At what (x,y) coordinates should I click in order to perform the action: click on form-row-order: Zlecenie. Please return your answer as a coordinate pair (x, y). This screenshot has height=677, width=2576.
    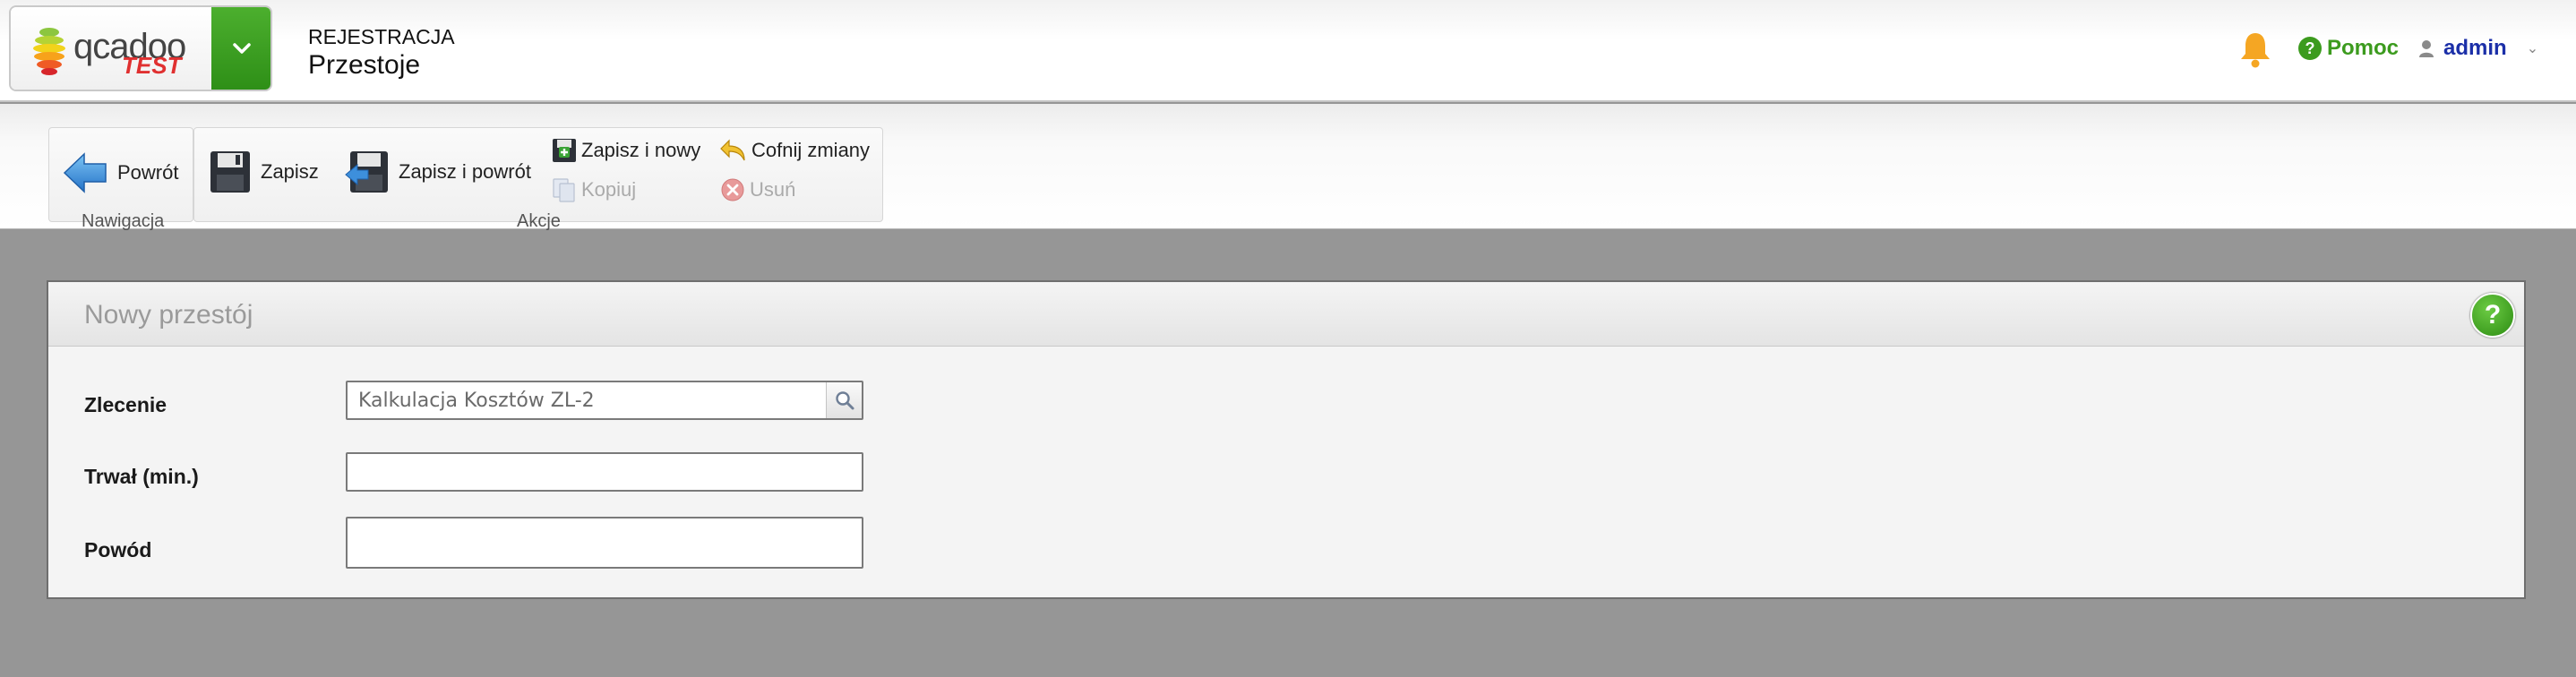
    Looking at the image, I should click on (487, 404).